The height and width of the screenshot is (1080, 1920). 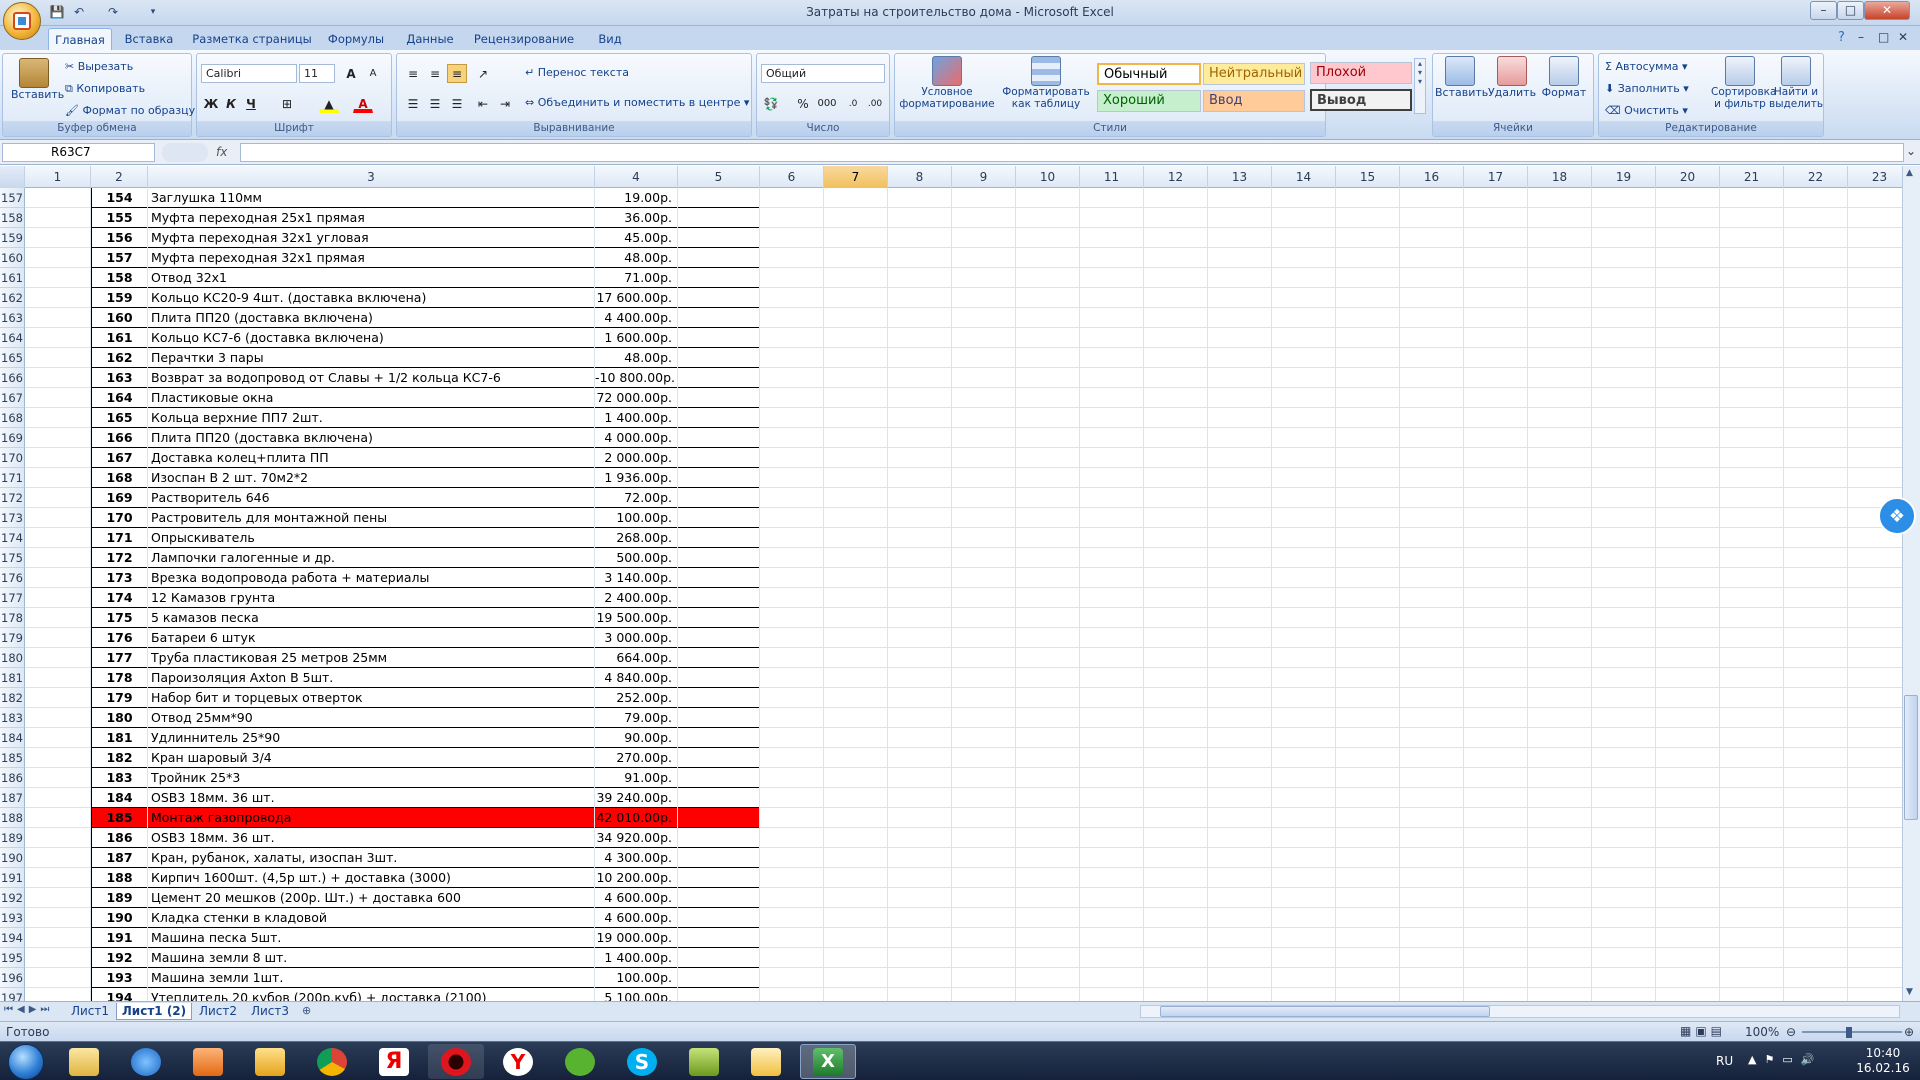 I want to click on cell-item: Машина песка 5шт., so click(x=371, y=938).